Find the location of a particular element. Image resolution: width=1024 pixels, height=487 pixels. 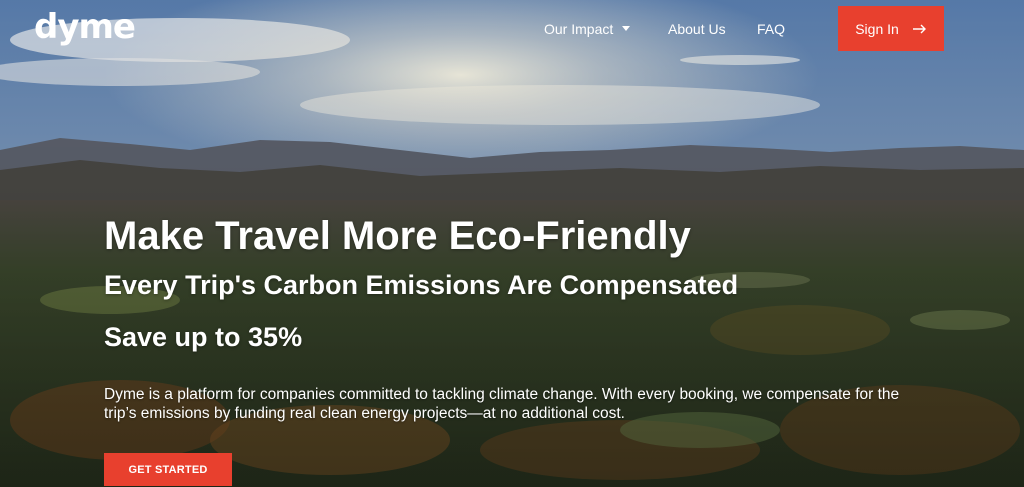

site-header: dyme Our Impact About Us FAQ Sign In is located at coordinates (512, 29).